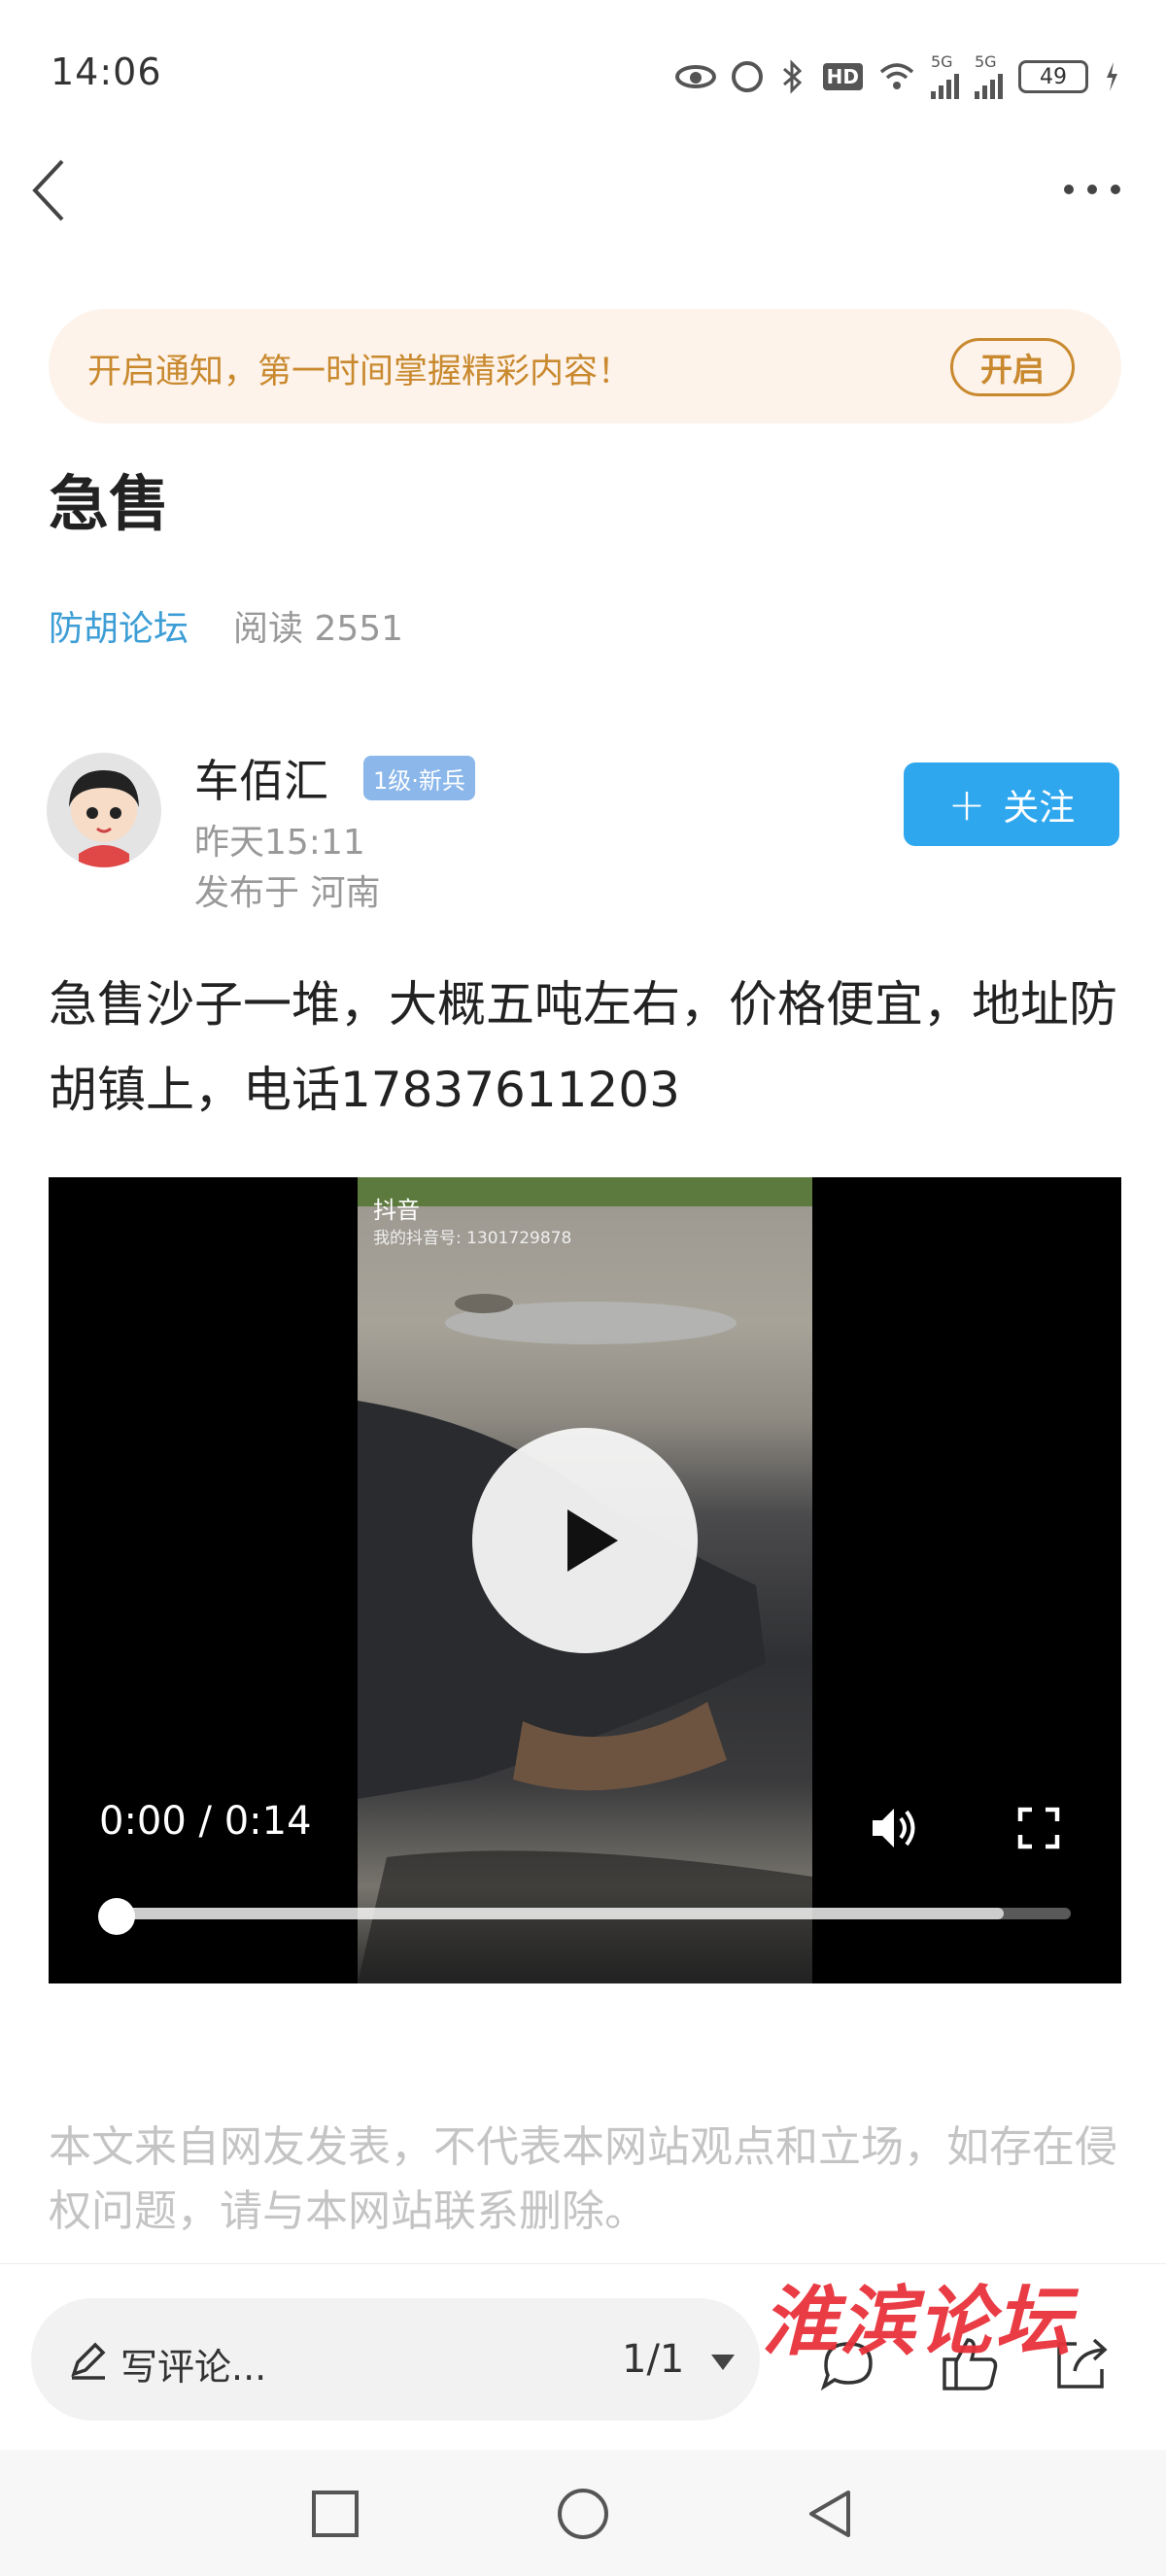 Image resolution: width=1166 pixels, height=2576 pixels. Describe the element at coordinates (966, 804) in the screenshot. I see `plus-icon: +` at that location.